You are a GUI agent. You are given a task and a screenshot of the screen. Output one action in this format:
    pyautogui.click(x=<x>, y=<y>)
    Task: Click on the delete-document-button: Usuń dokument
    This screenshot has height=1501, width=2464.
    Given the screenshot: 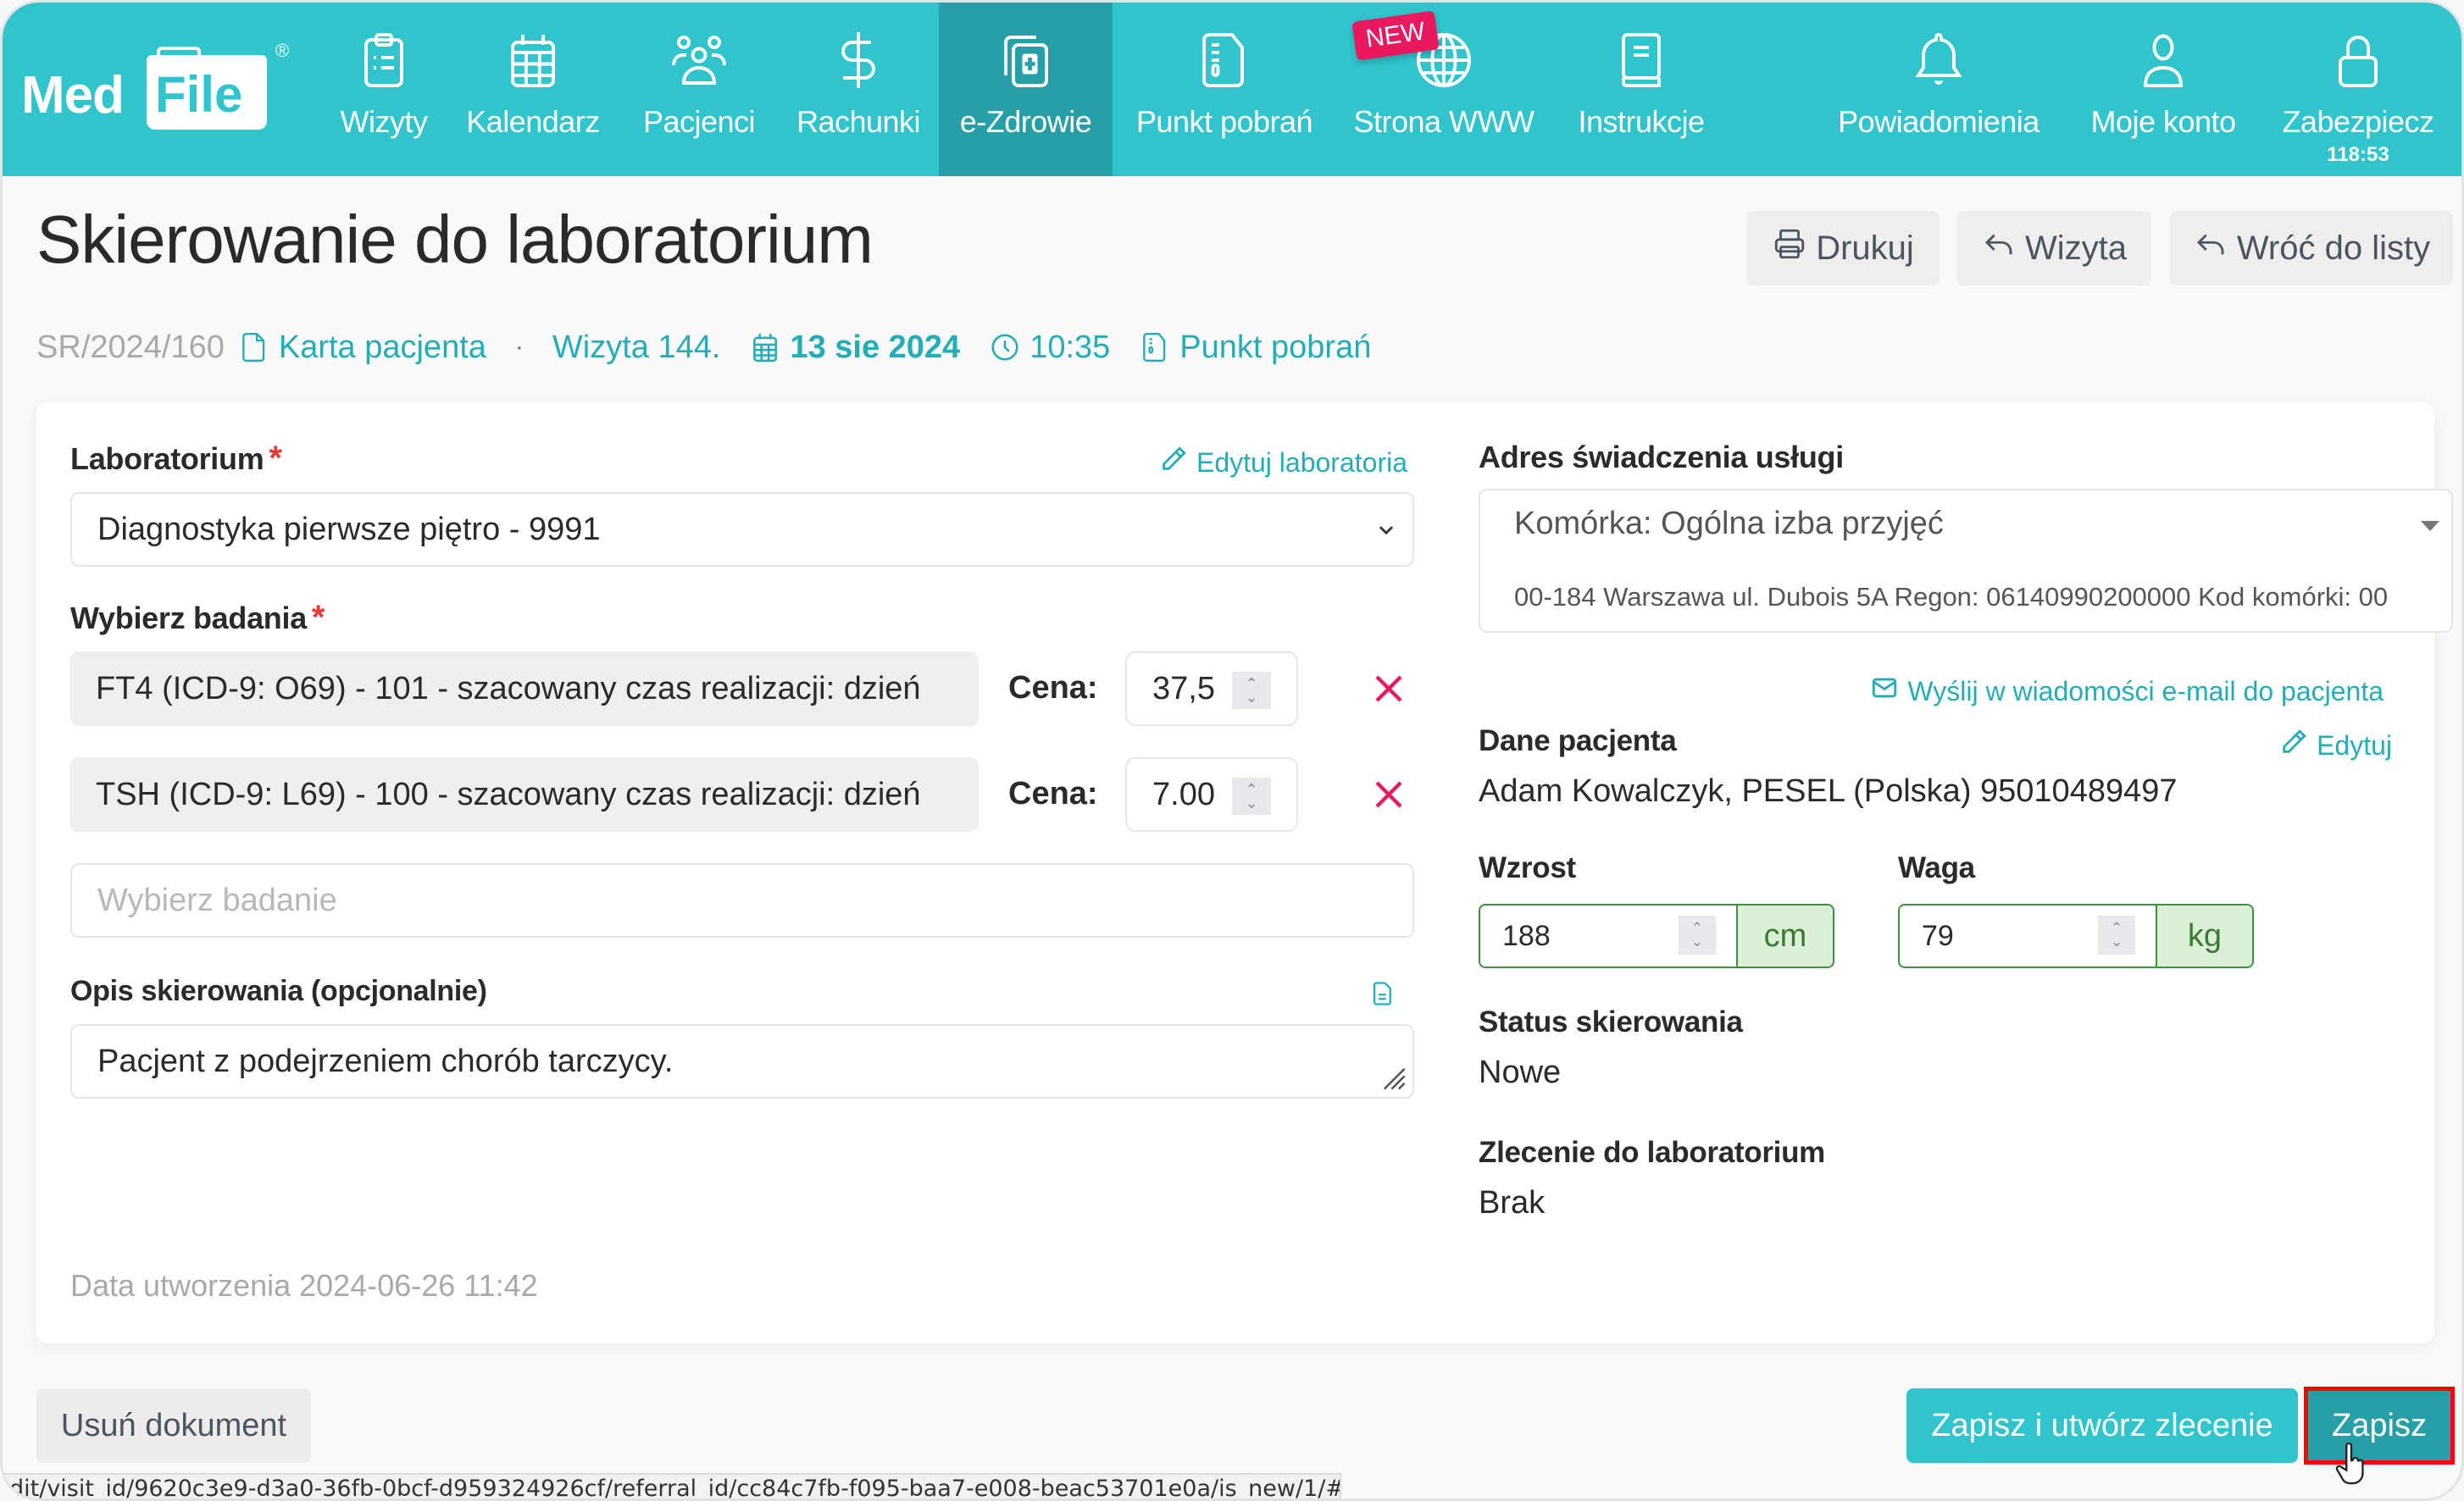 What is the action you would take?
    pyautogui.click(x=173, y=1425)
    